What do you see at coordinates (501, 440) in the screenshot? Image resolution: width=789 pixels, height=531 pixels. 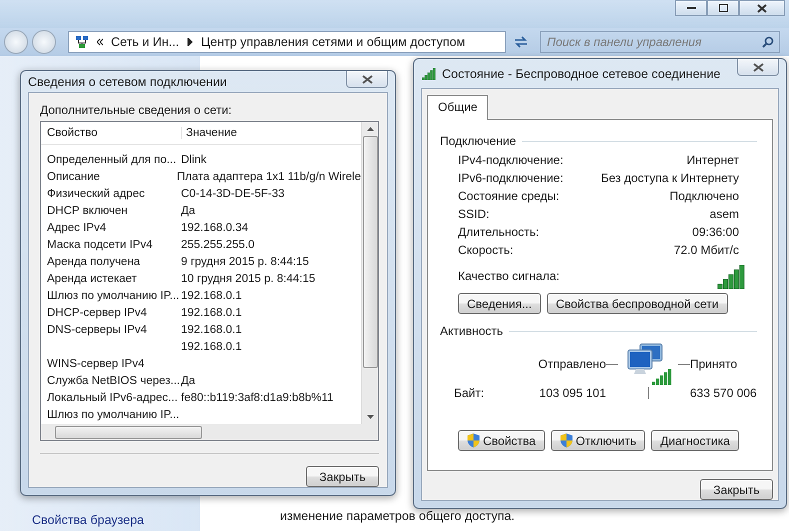 I see `action-button: Свойства` at bounding box center [501, 440].